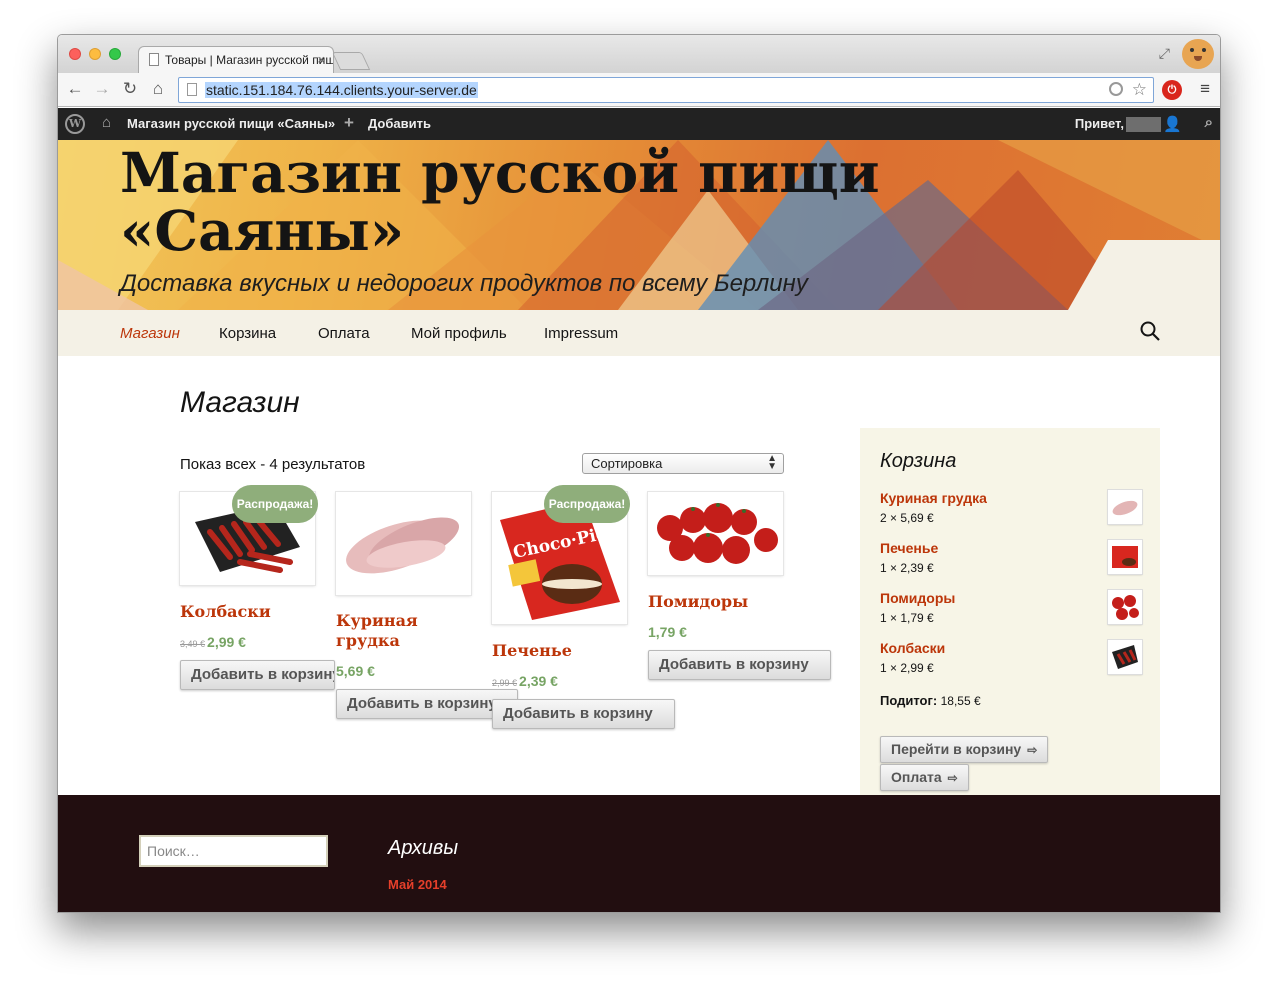  What do you see at coordinates (150, 333) in the screenshot?
I see `nav-item-shop: Магазин` at bounding box center [150, 333].